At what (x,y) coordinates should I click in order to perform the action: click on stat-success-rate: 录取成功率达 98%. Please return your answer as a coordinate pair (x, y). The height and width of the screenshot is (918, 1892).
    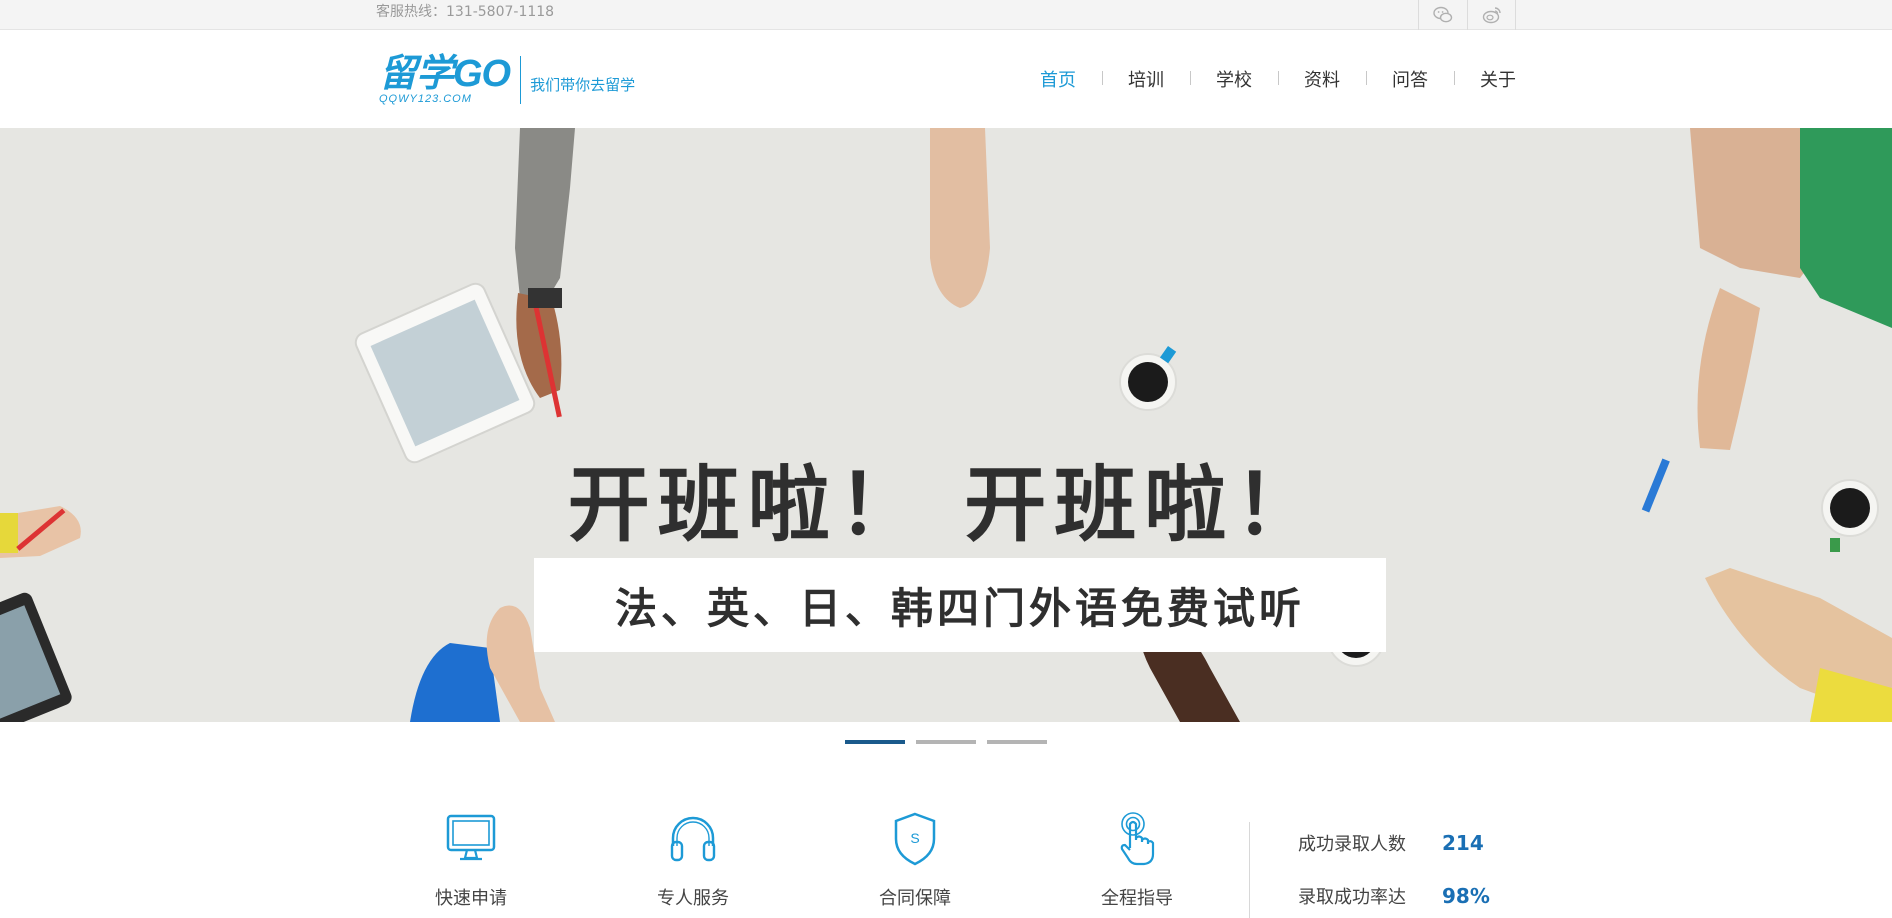
    Looking at the image, I should click on (1394, 896).